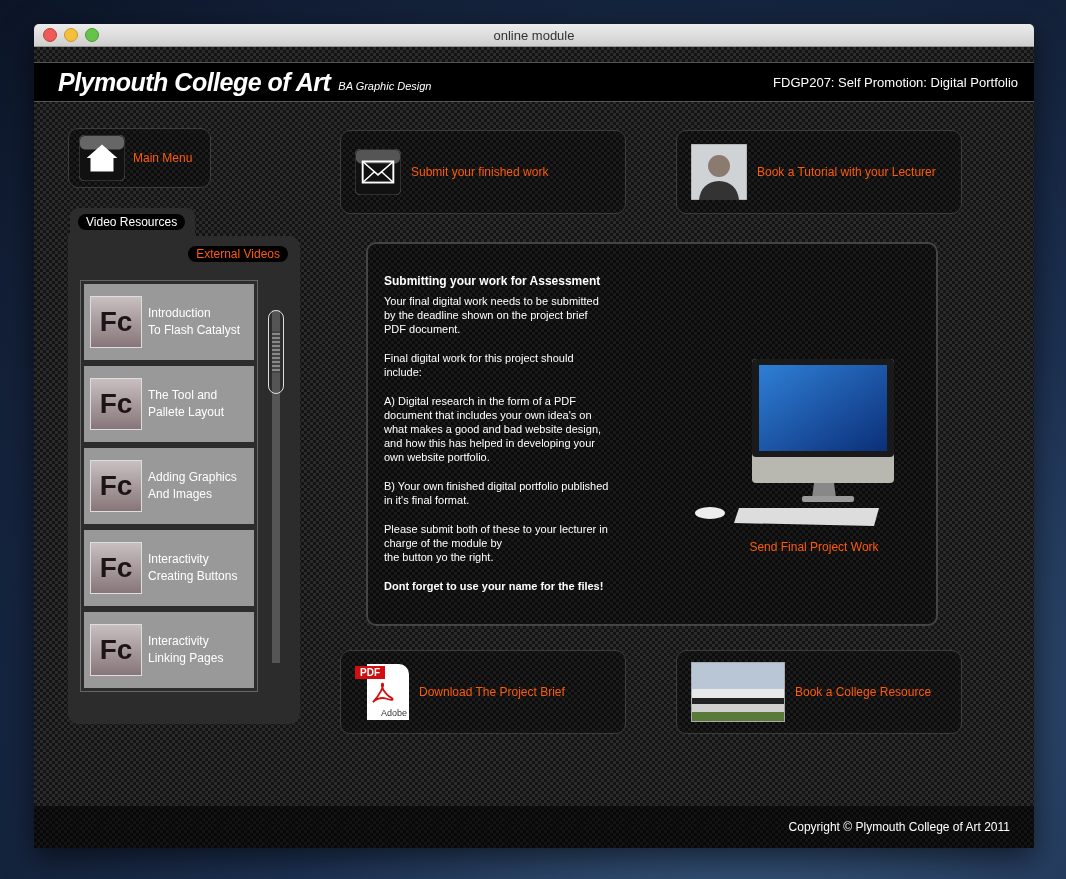  I want to click on paragraph: Please submit both of these to your lecturer in charge of the module by the button yo the right., so click(496, 543).